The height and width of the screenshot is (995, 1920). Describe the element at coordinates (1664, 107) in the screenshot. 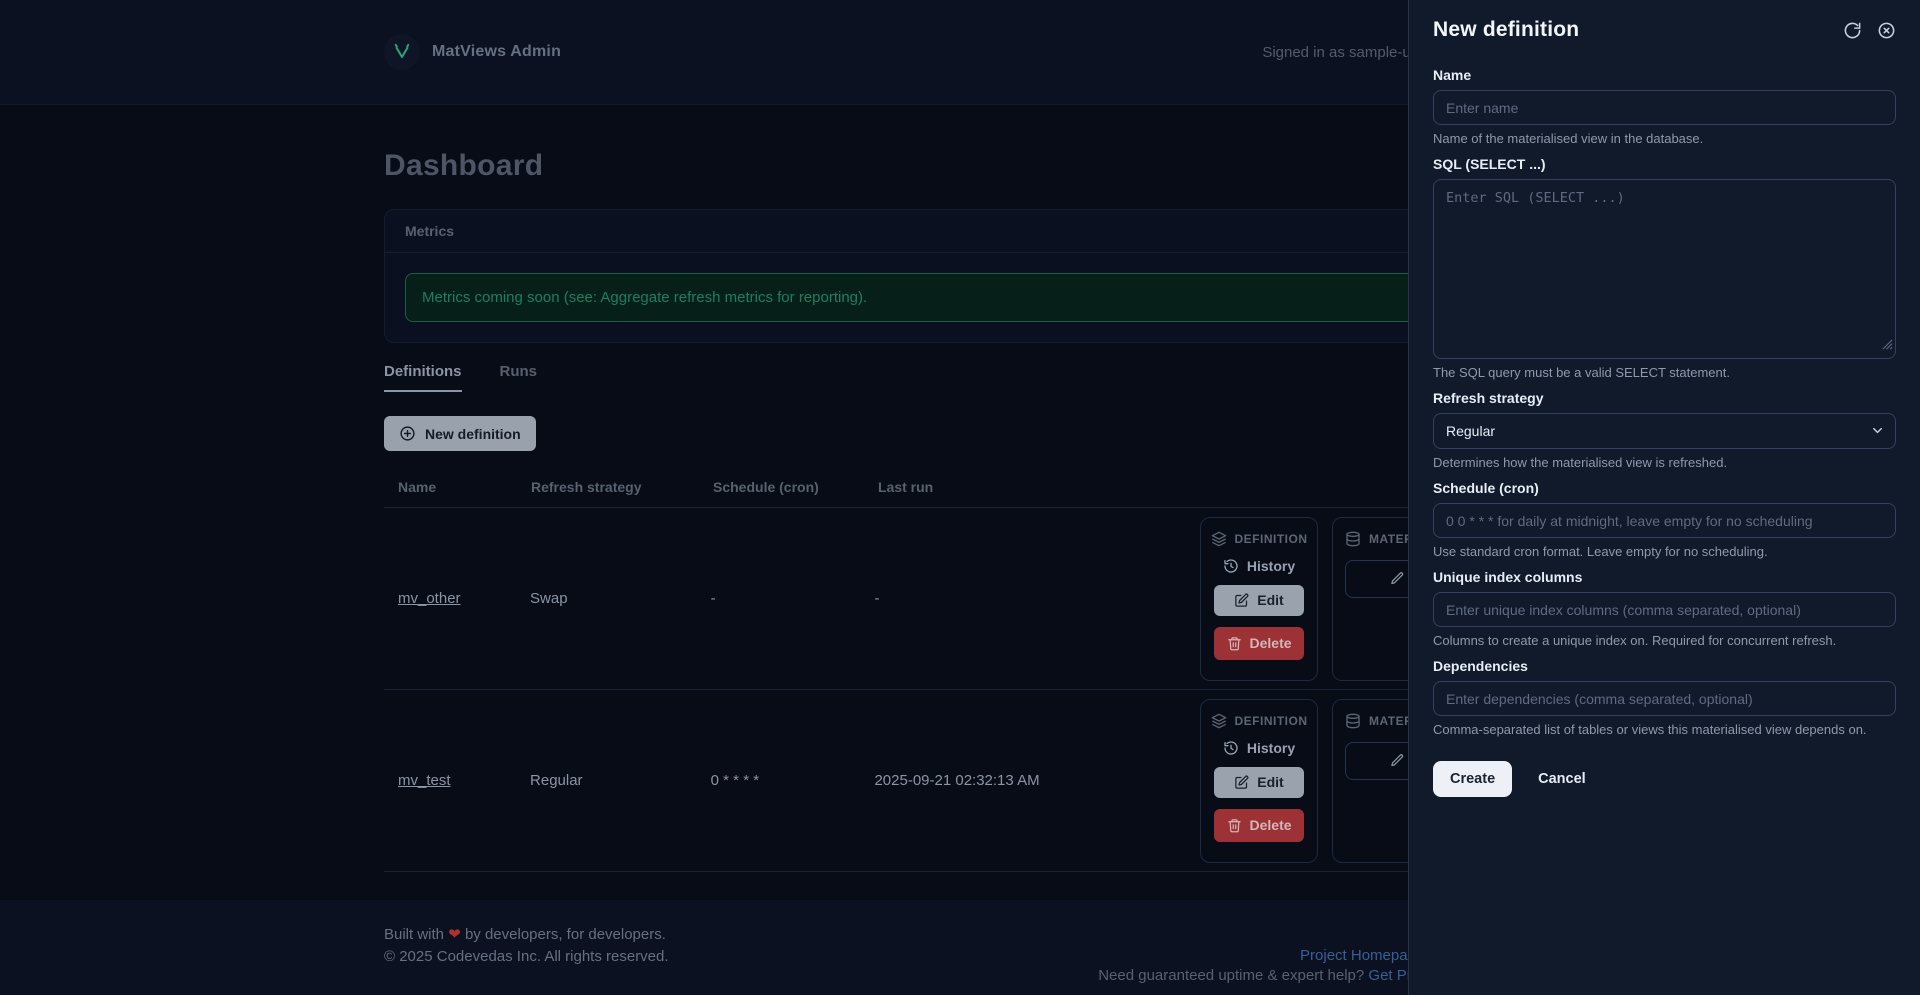

I see `name-input` at that location.